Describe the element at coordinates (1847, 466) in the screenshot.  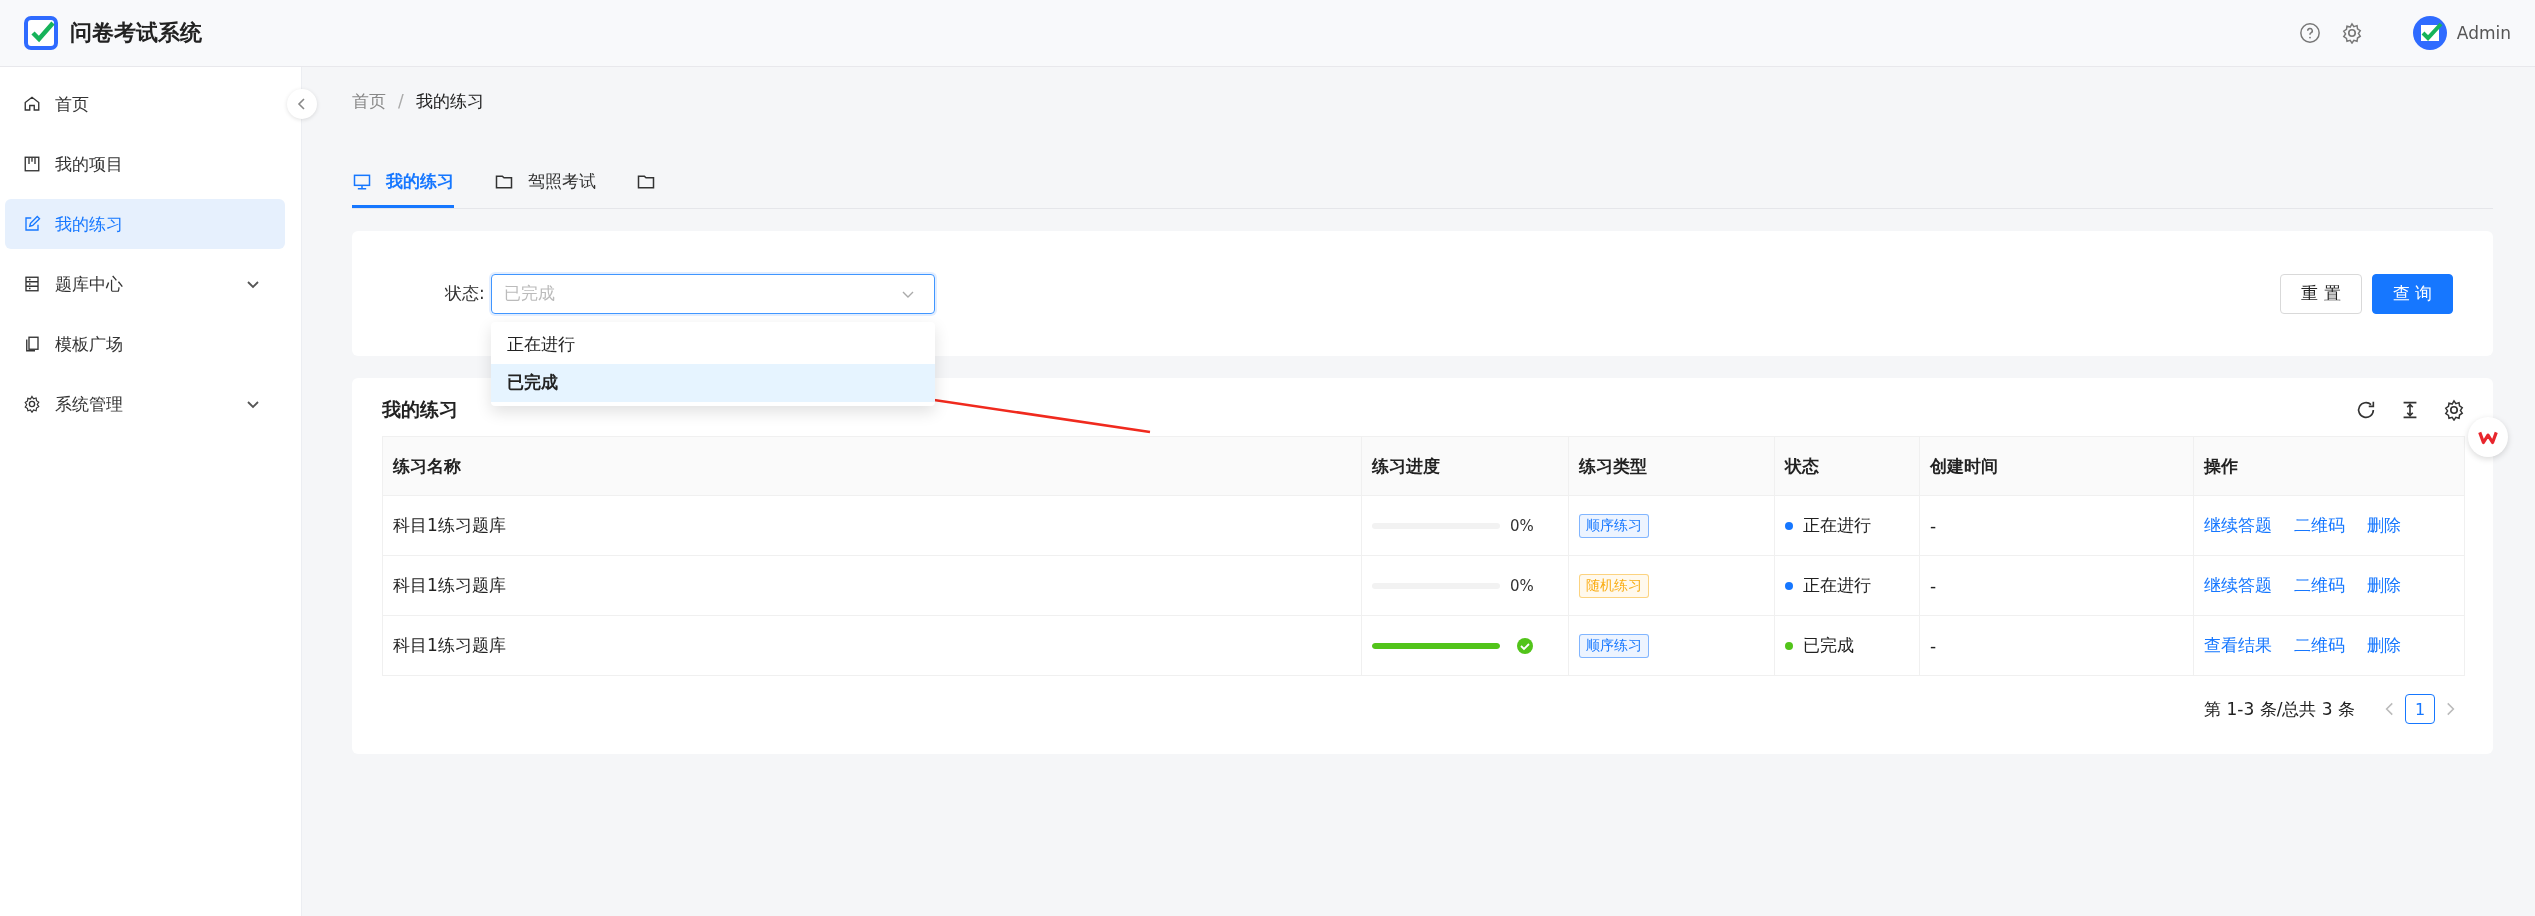
I see `column-header: 状态` at that location.